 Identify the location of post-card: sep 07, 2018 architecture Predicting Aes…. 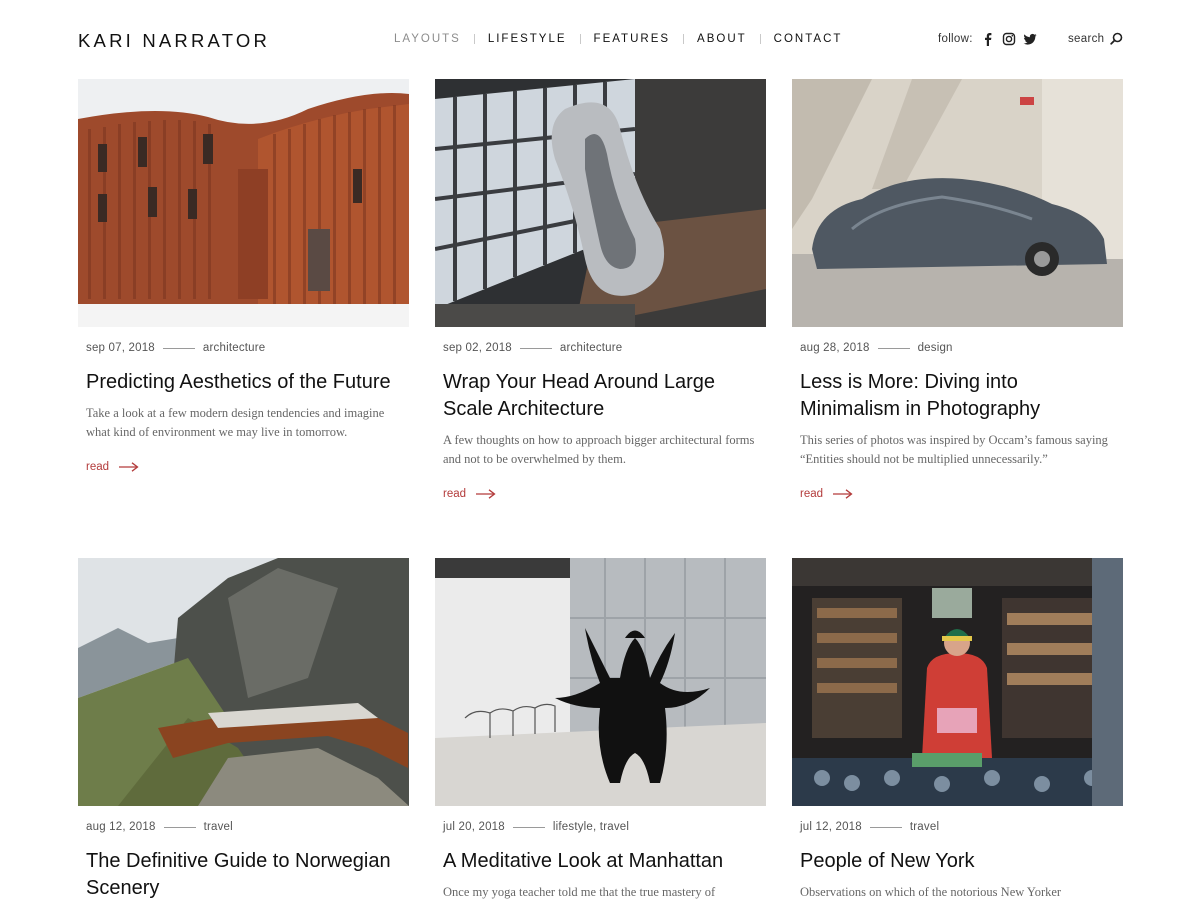
(243, 276).